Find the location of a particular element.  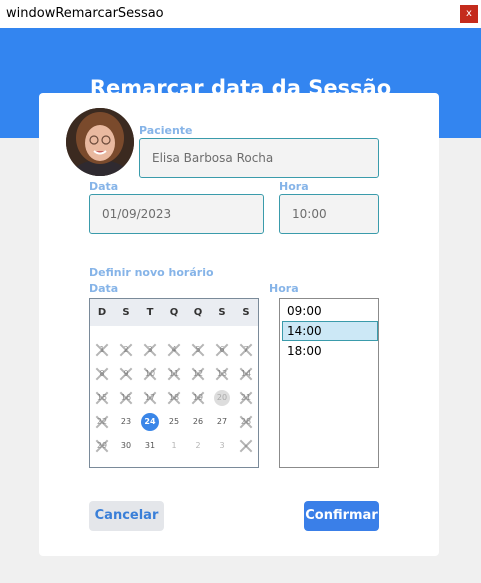

calendar-day: 20 is located at coordinates (222, 398).